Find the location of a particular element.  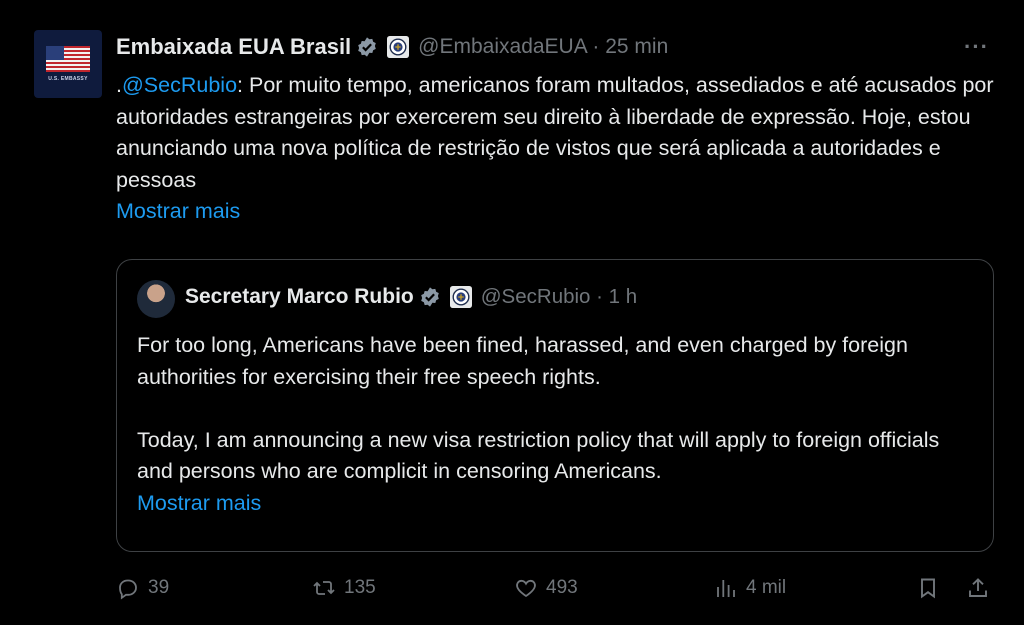

us-flag-icon is located at coordinates (68, 59).